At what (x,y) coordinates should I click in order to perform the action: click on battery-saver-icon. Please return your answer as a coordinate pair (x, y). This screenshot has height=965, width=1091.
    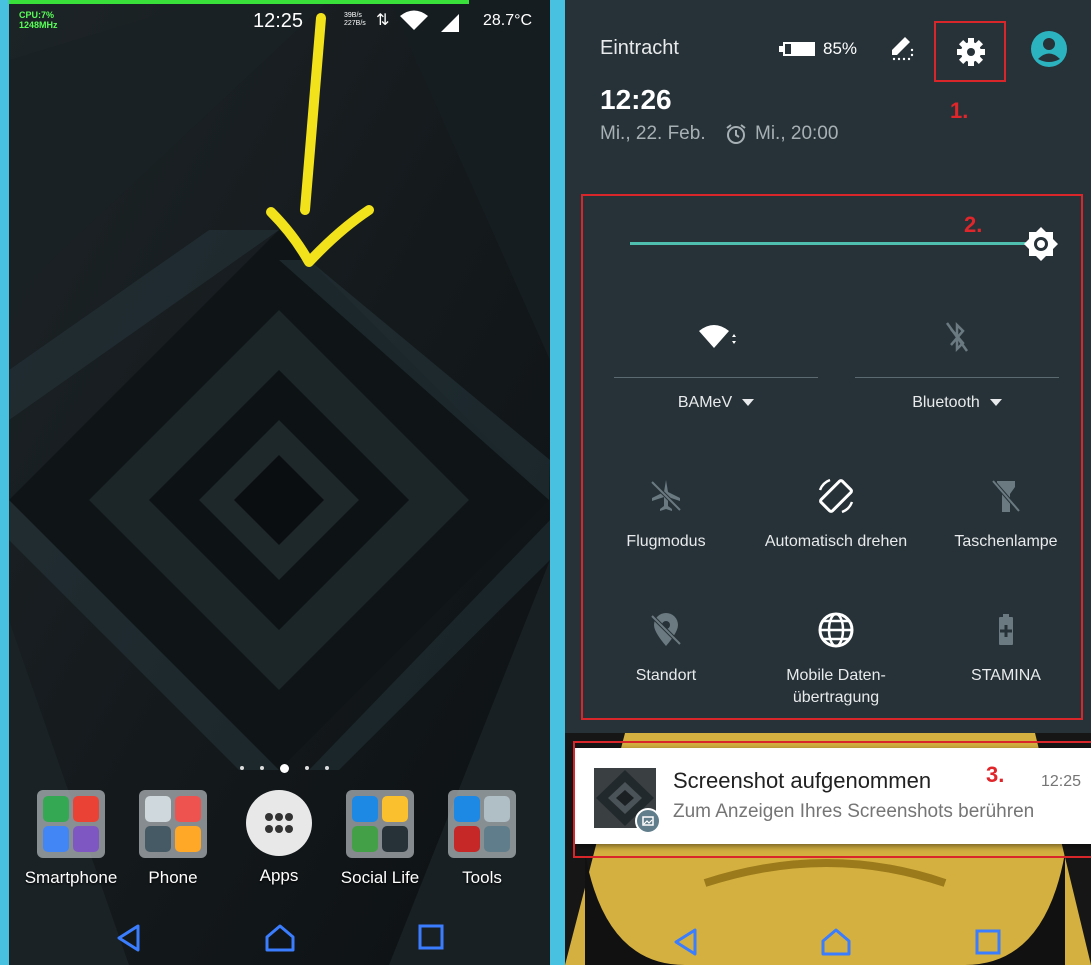
    Looking at the image, I should click on (1006, 629).